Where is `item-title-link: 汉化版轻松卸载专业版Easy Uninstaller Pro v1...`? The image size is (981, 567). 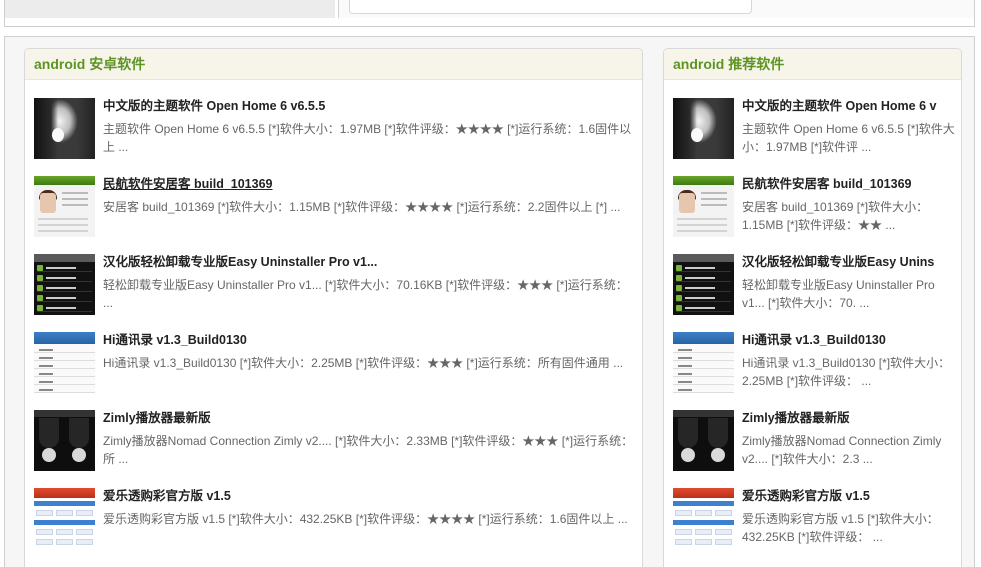 item-title-link: 汉化版轻松卸载专业版Easy Uninstaller Pro v1... is located at coordinates (369, 262).